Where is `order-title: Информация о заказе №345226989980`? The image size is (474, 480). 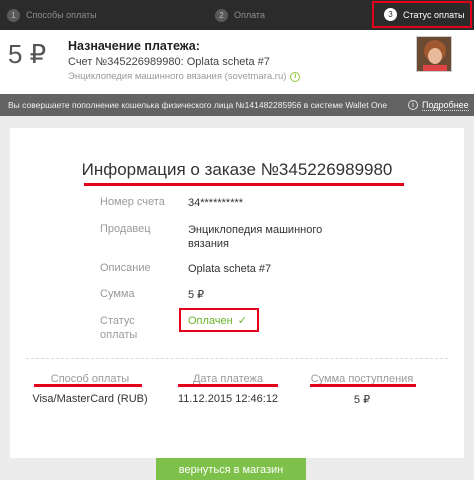 order-title: Информация о заказе №345226989980 is located at coordinates (237, 169).